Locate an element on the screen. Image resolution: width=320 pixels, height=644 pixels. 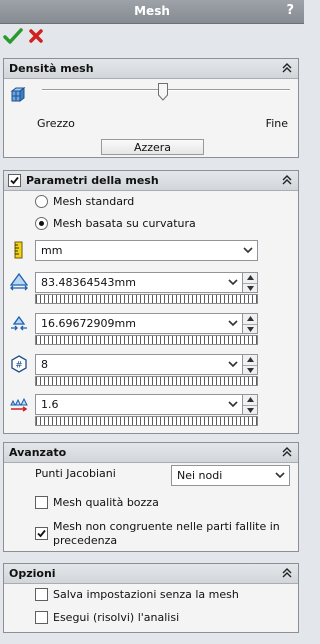
run-analysis-label: Esegui (risolvi) l'analisi is located at coordinates (116, 617).